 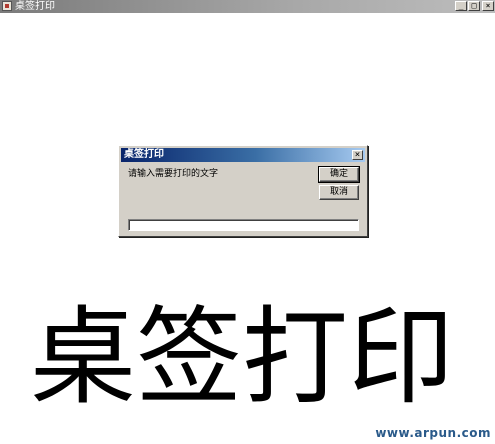 I want to click on app-icon, so click(x=7, y=6).